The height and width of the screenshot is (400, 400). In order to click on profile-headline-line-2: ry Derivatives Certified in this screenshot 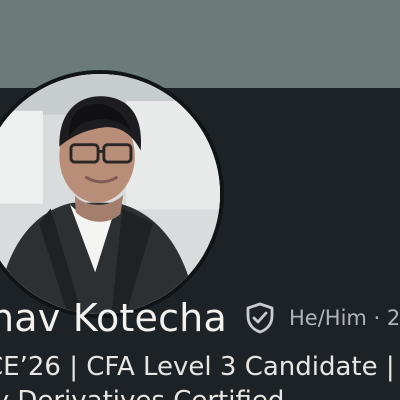, I will do `click(200, 392)`.